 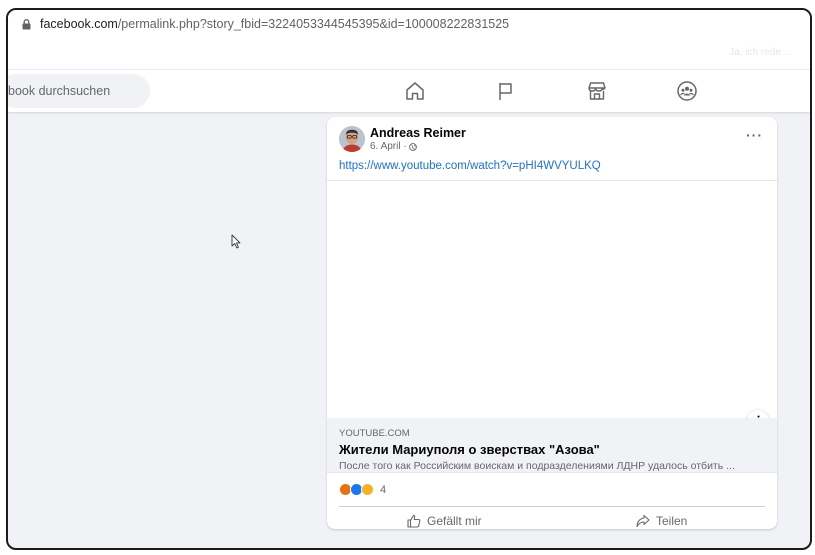 I want to click on flag-icon, so click(x=506, y=91).